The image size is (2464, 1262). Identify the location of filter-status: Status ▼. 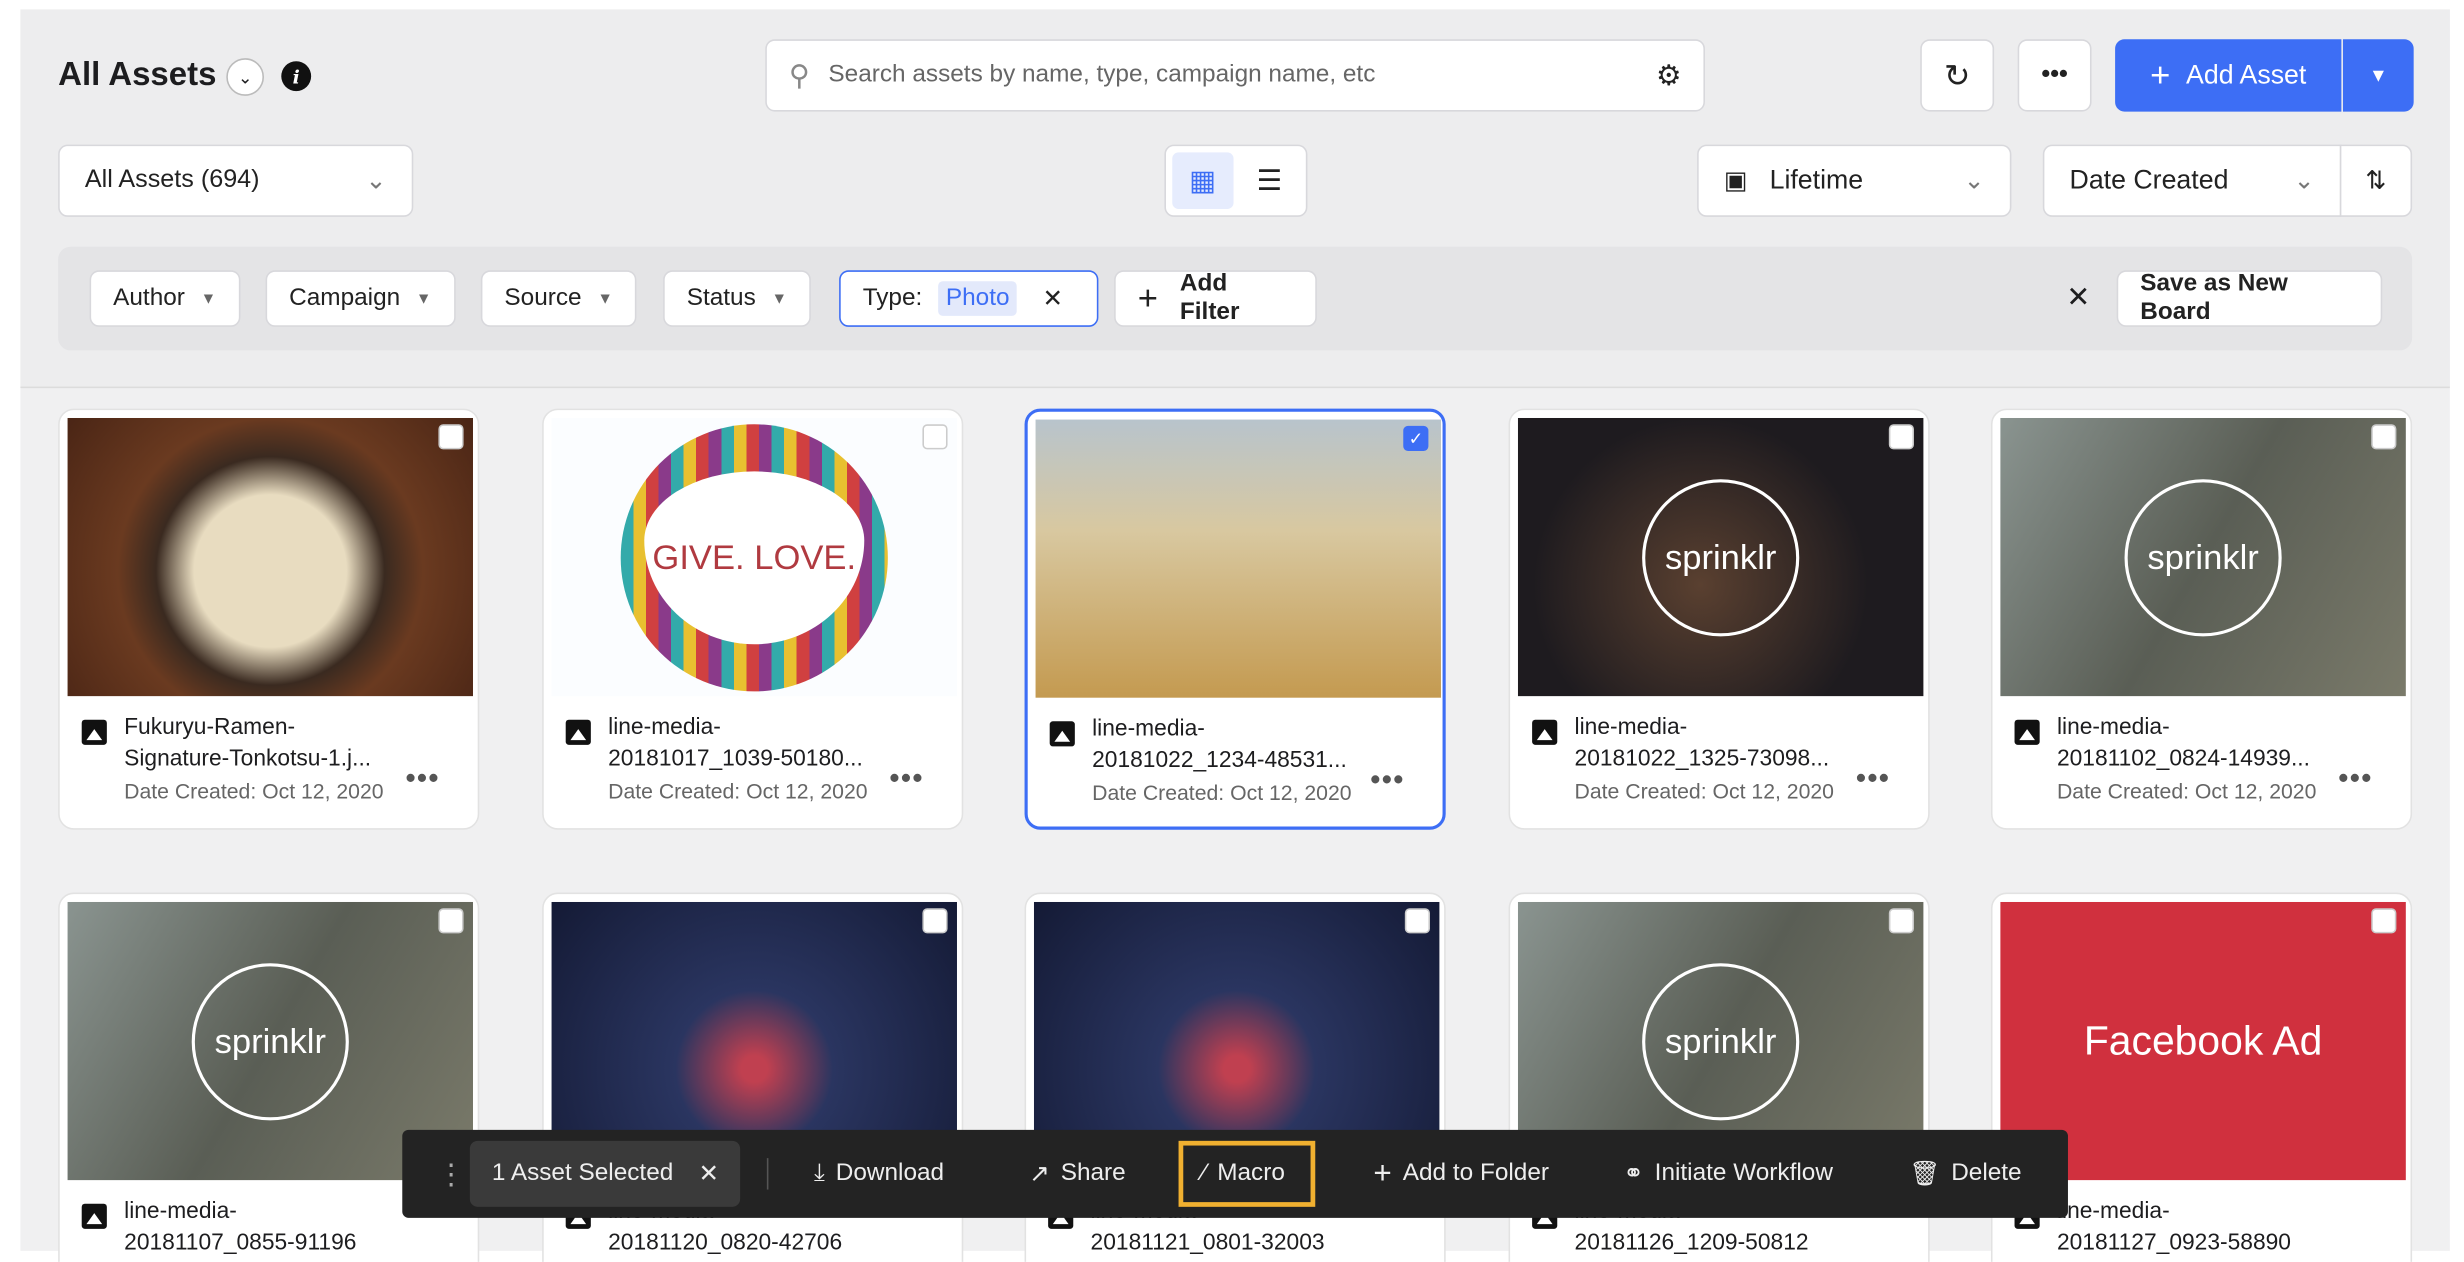
(737, 298).